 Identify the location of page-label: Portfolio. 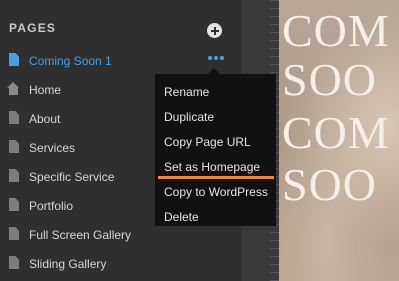
(51, 206).